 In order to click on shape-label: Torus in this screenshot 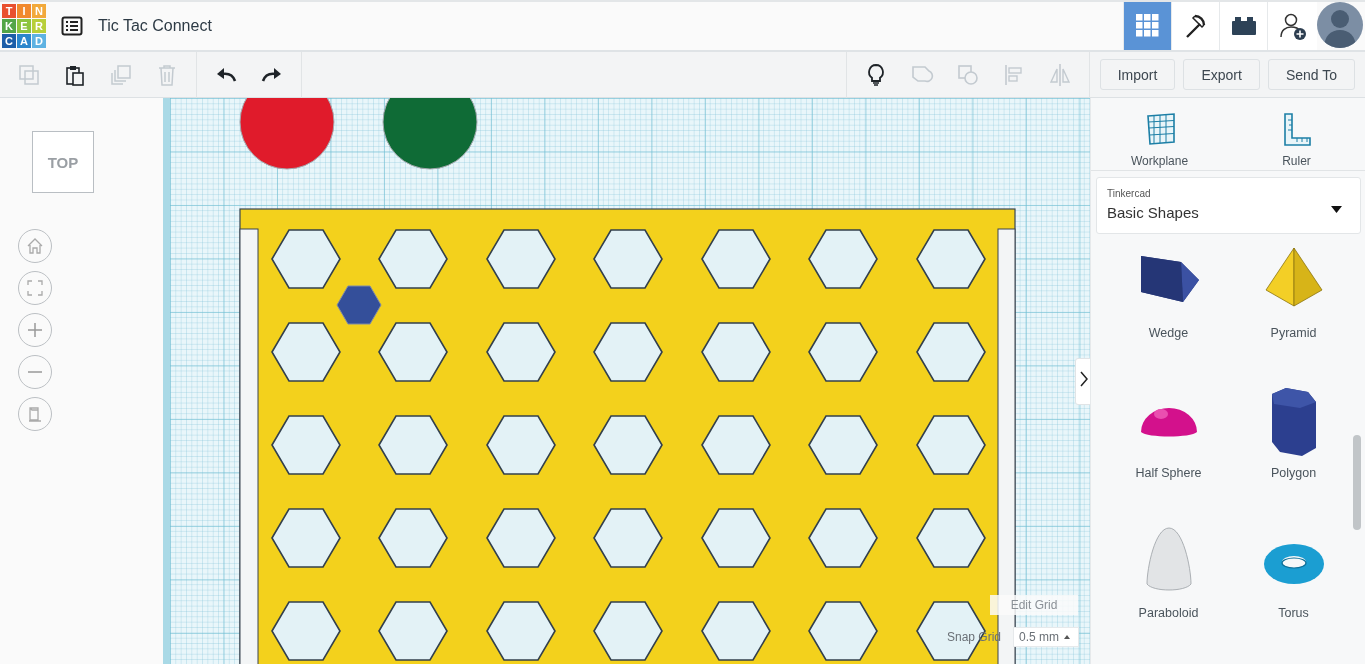, I will do `click(1293, 613)`.